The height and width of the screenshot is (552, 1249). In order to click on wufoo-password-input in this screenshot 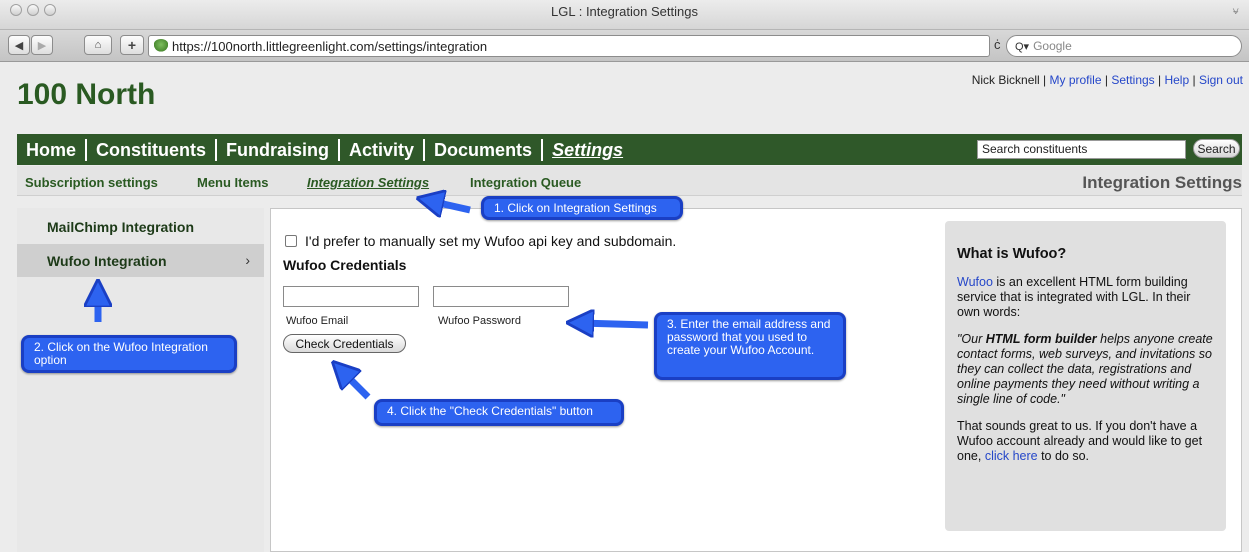, I will do `click(501, 296)`.